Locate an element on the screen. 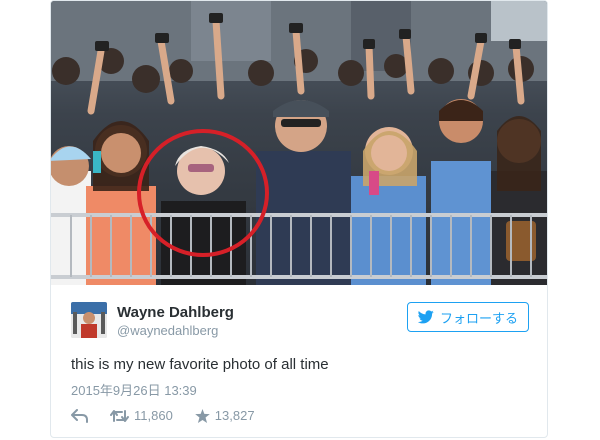 The image size is (600, 440). reply-icon is located at coordinates (79, 415).